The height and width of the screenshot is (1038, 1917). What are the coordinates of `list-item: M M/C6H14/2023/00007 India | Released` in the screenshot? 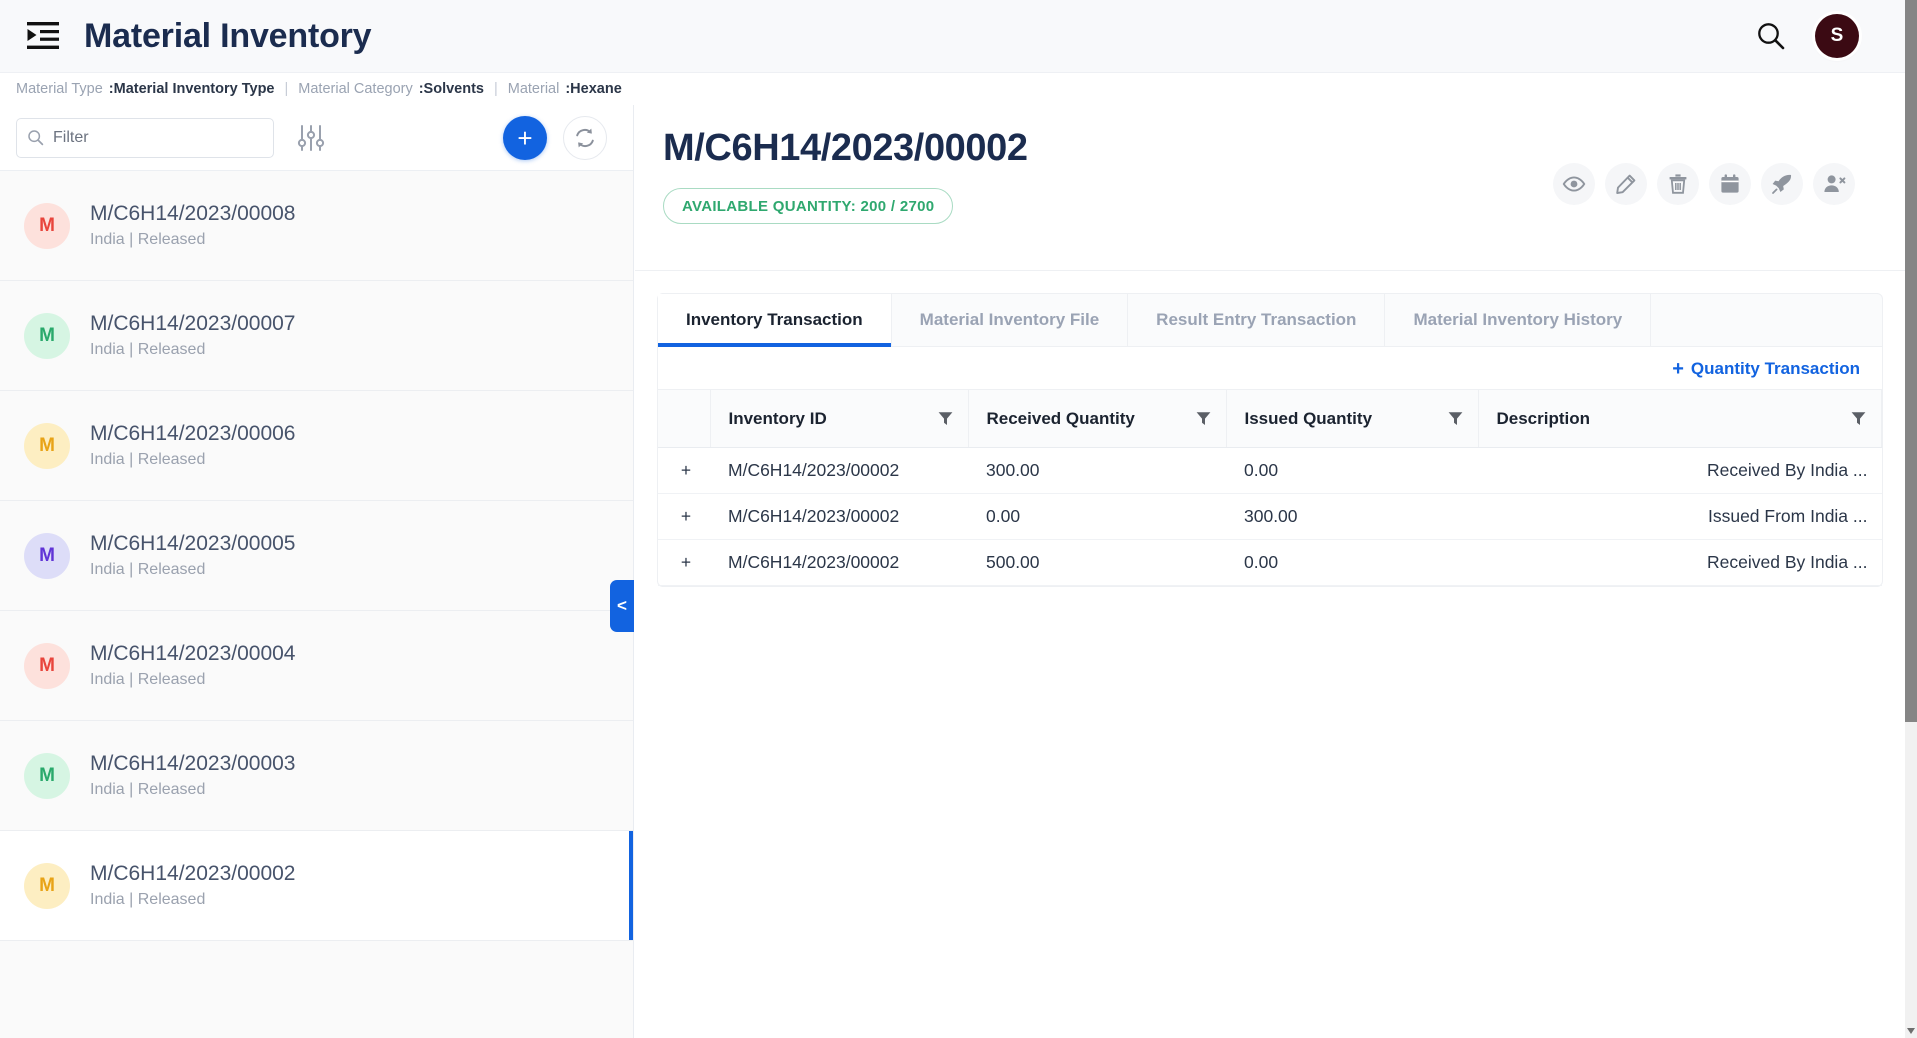 It's located at (316, 336).